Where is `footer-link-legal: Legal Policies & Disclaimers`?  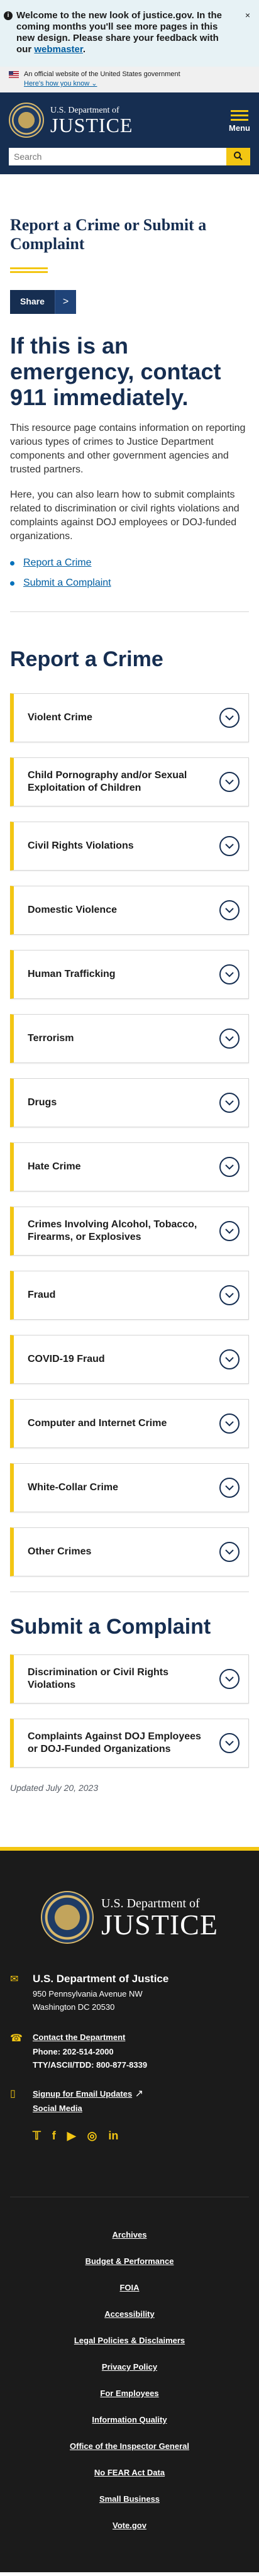 footer-link-legal: Legal Policies & Disclaimers is located at coordinates (129, 2340).